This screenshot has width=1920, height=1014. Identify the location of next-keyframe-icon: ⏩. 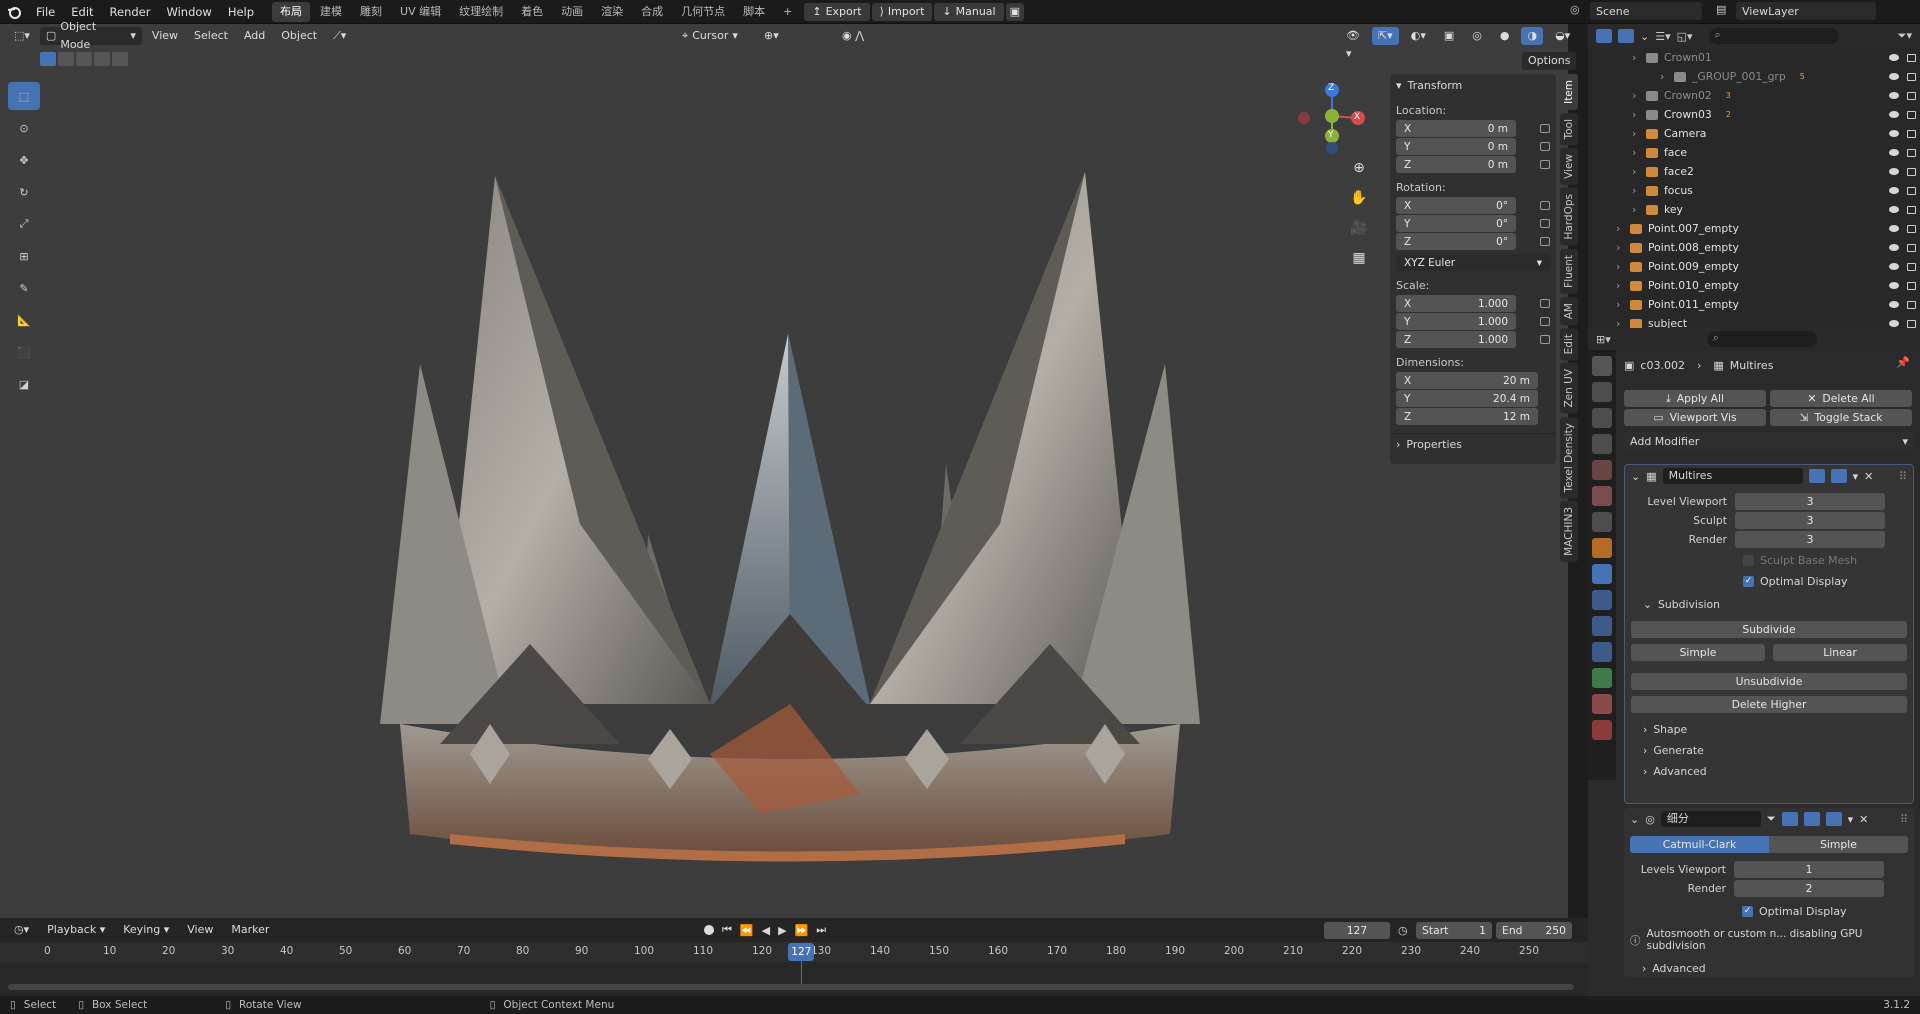
(802, 930).